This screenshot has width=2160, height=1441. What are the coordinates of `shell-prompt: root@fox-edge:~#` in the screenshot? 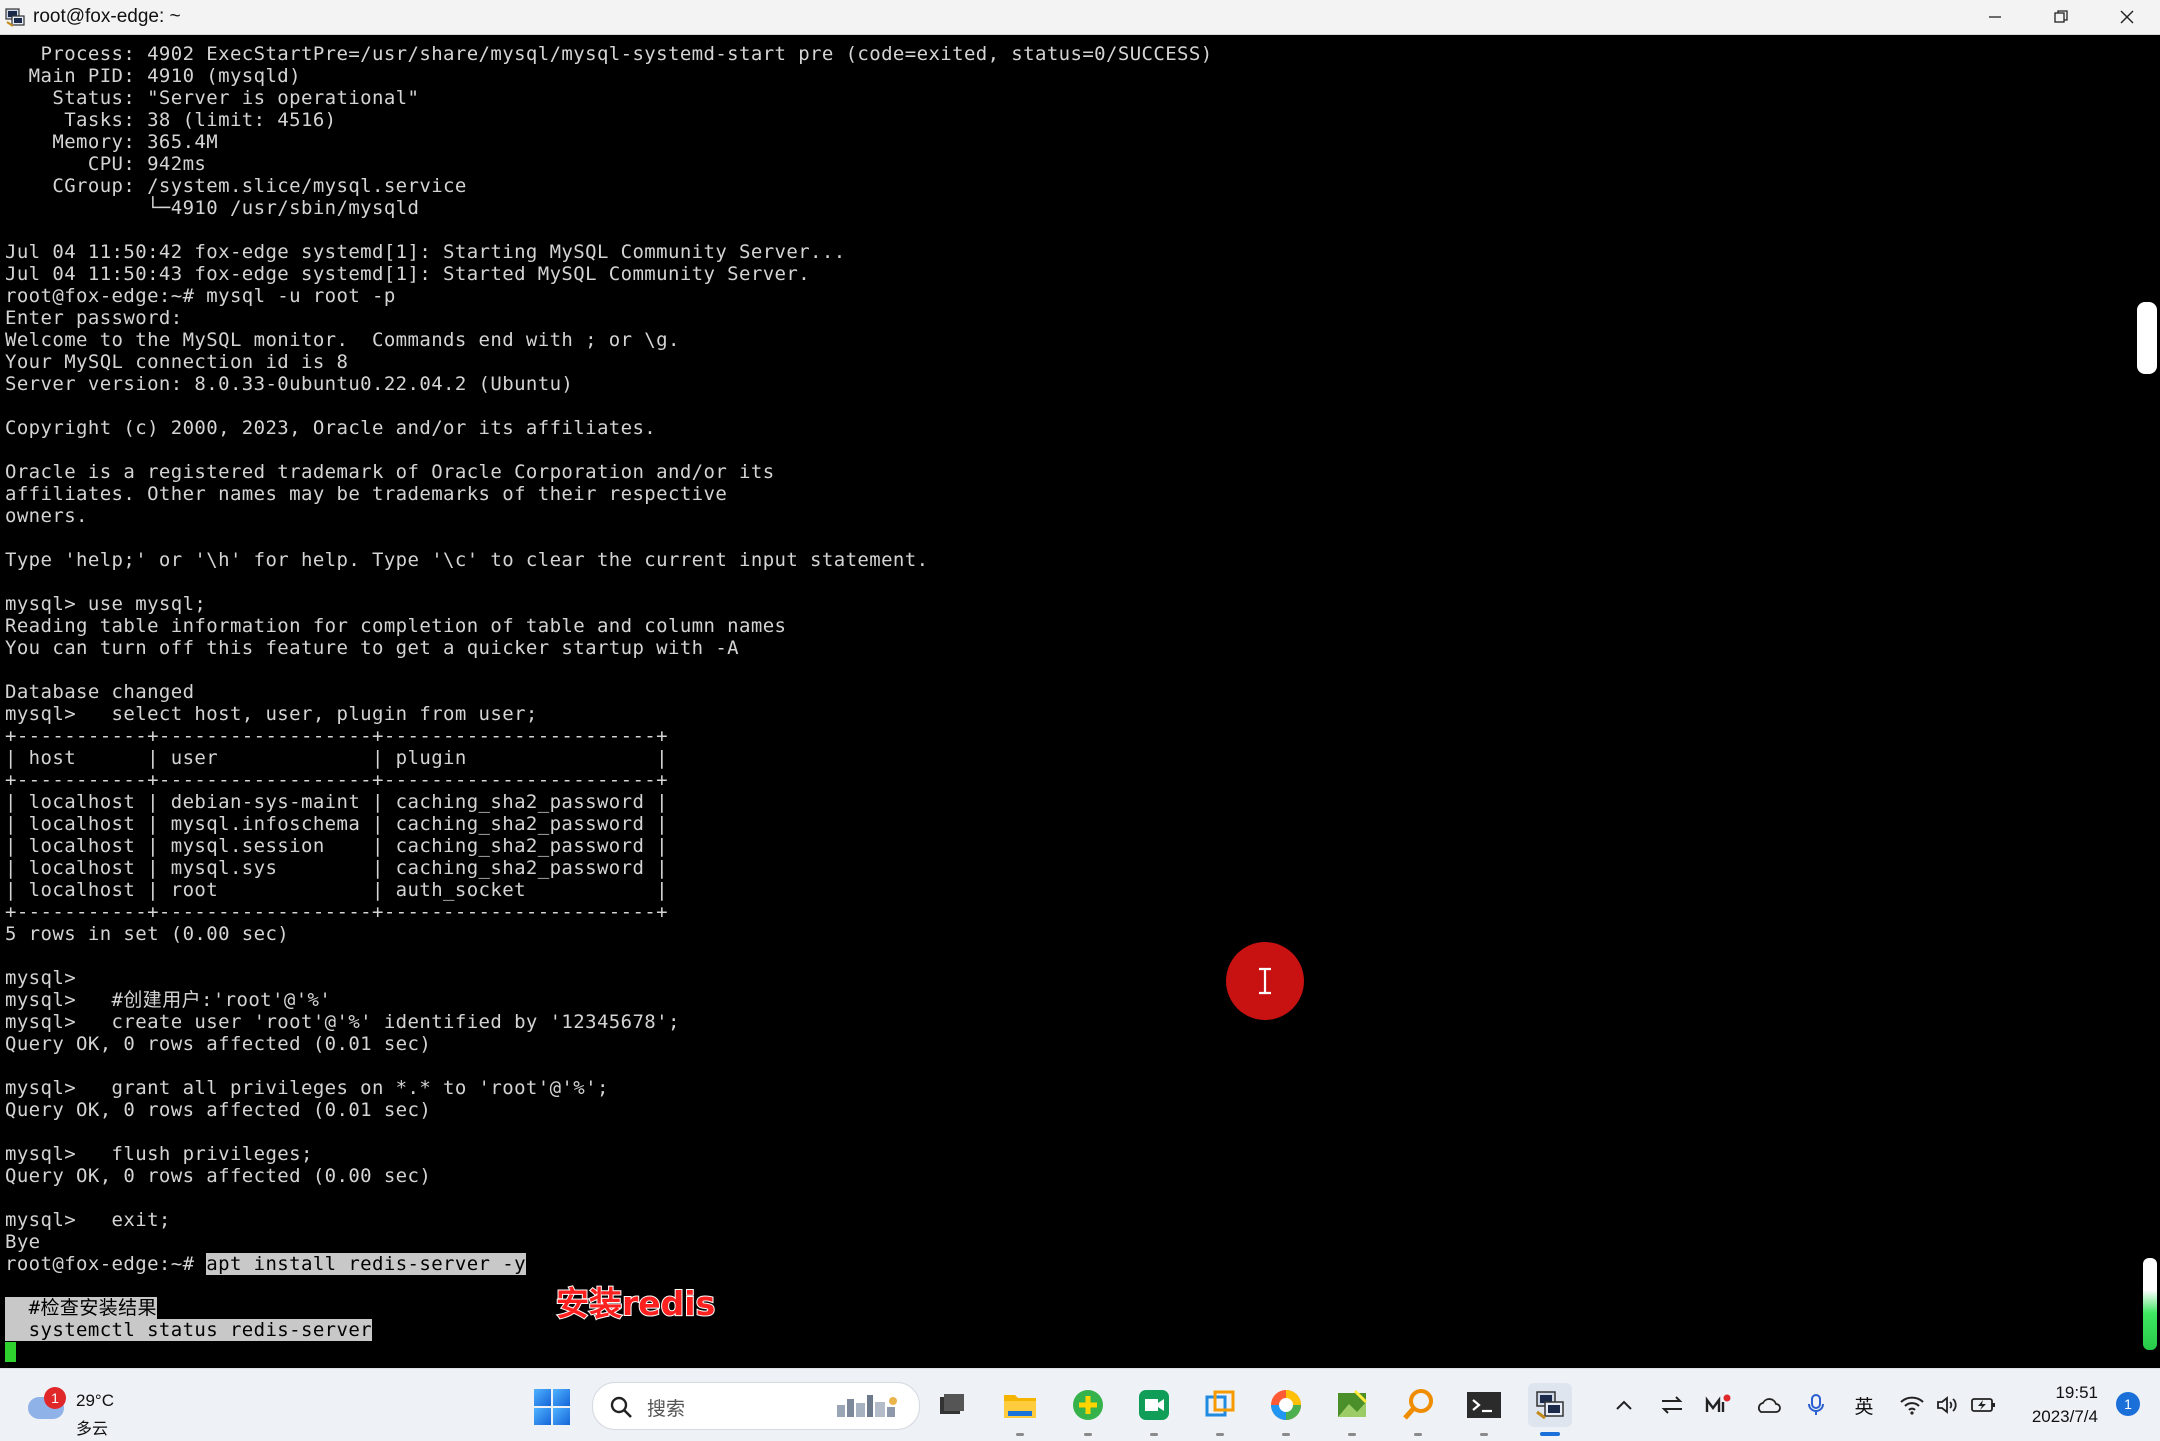 It's located at (106, 1264).